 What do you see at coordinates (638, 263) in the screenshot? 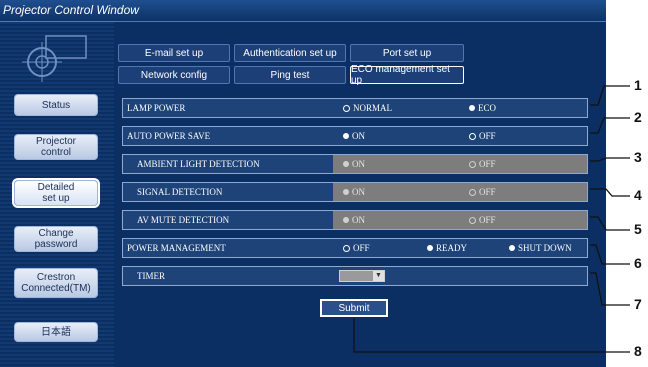
I see `callout-number: 6` at bounding box center [638, 263].